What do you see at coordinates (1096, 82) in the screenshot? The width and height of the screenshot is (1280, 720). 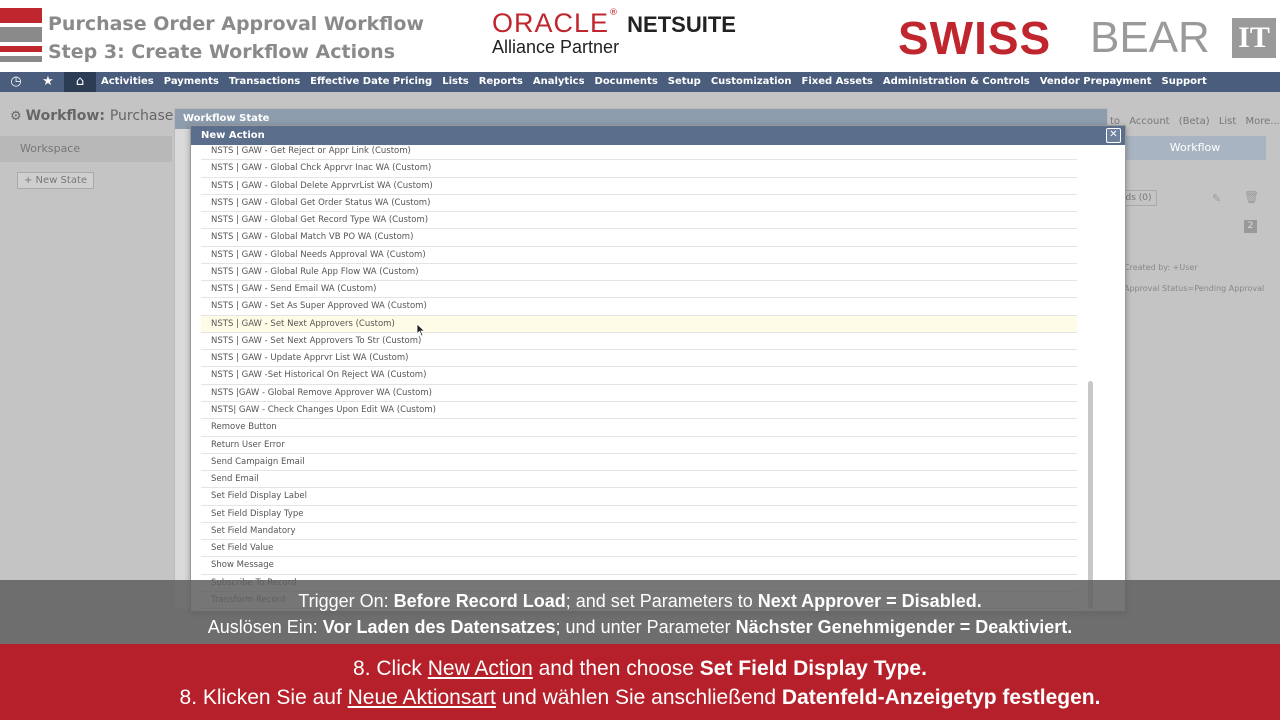 I see `nav-vendor-prepayment: Vendor Prepayment` at bounding box center [1096, 82].